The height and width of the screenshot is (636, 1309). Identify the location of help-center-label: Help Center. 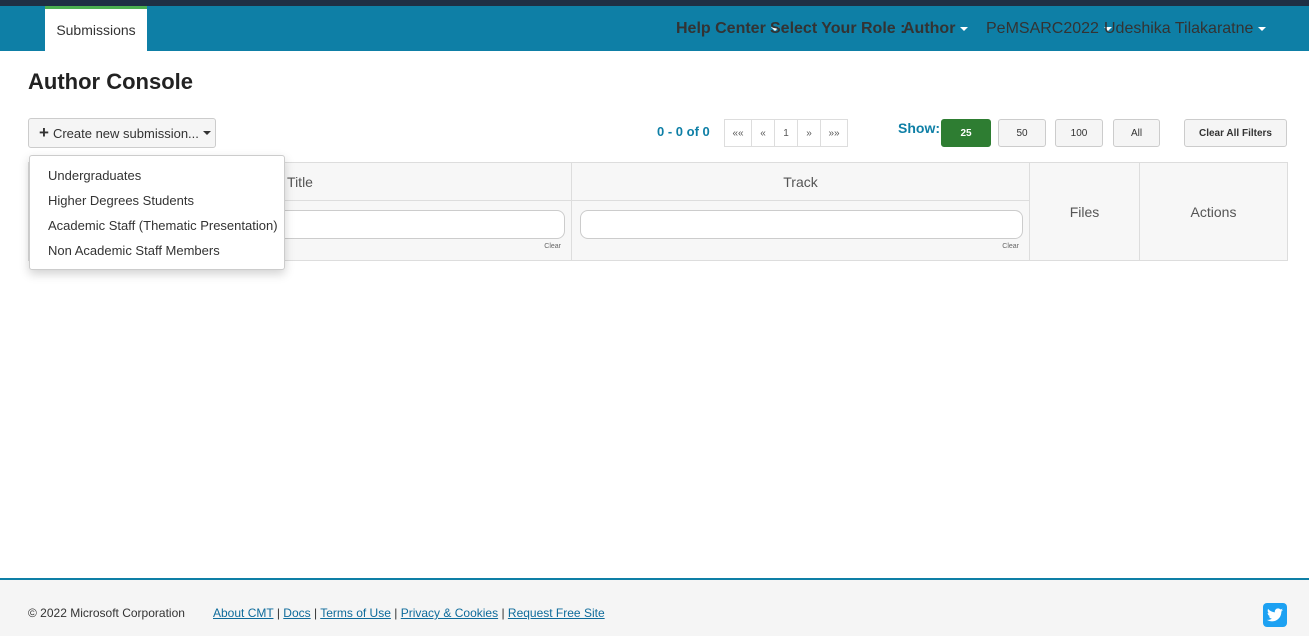
(721, 28).